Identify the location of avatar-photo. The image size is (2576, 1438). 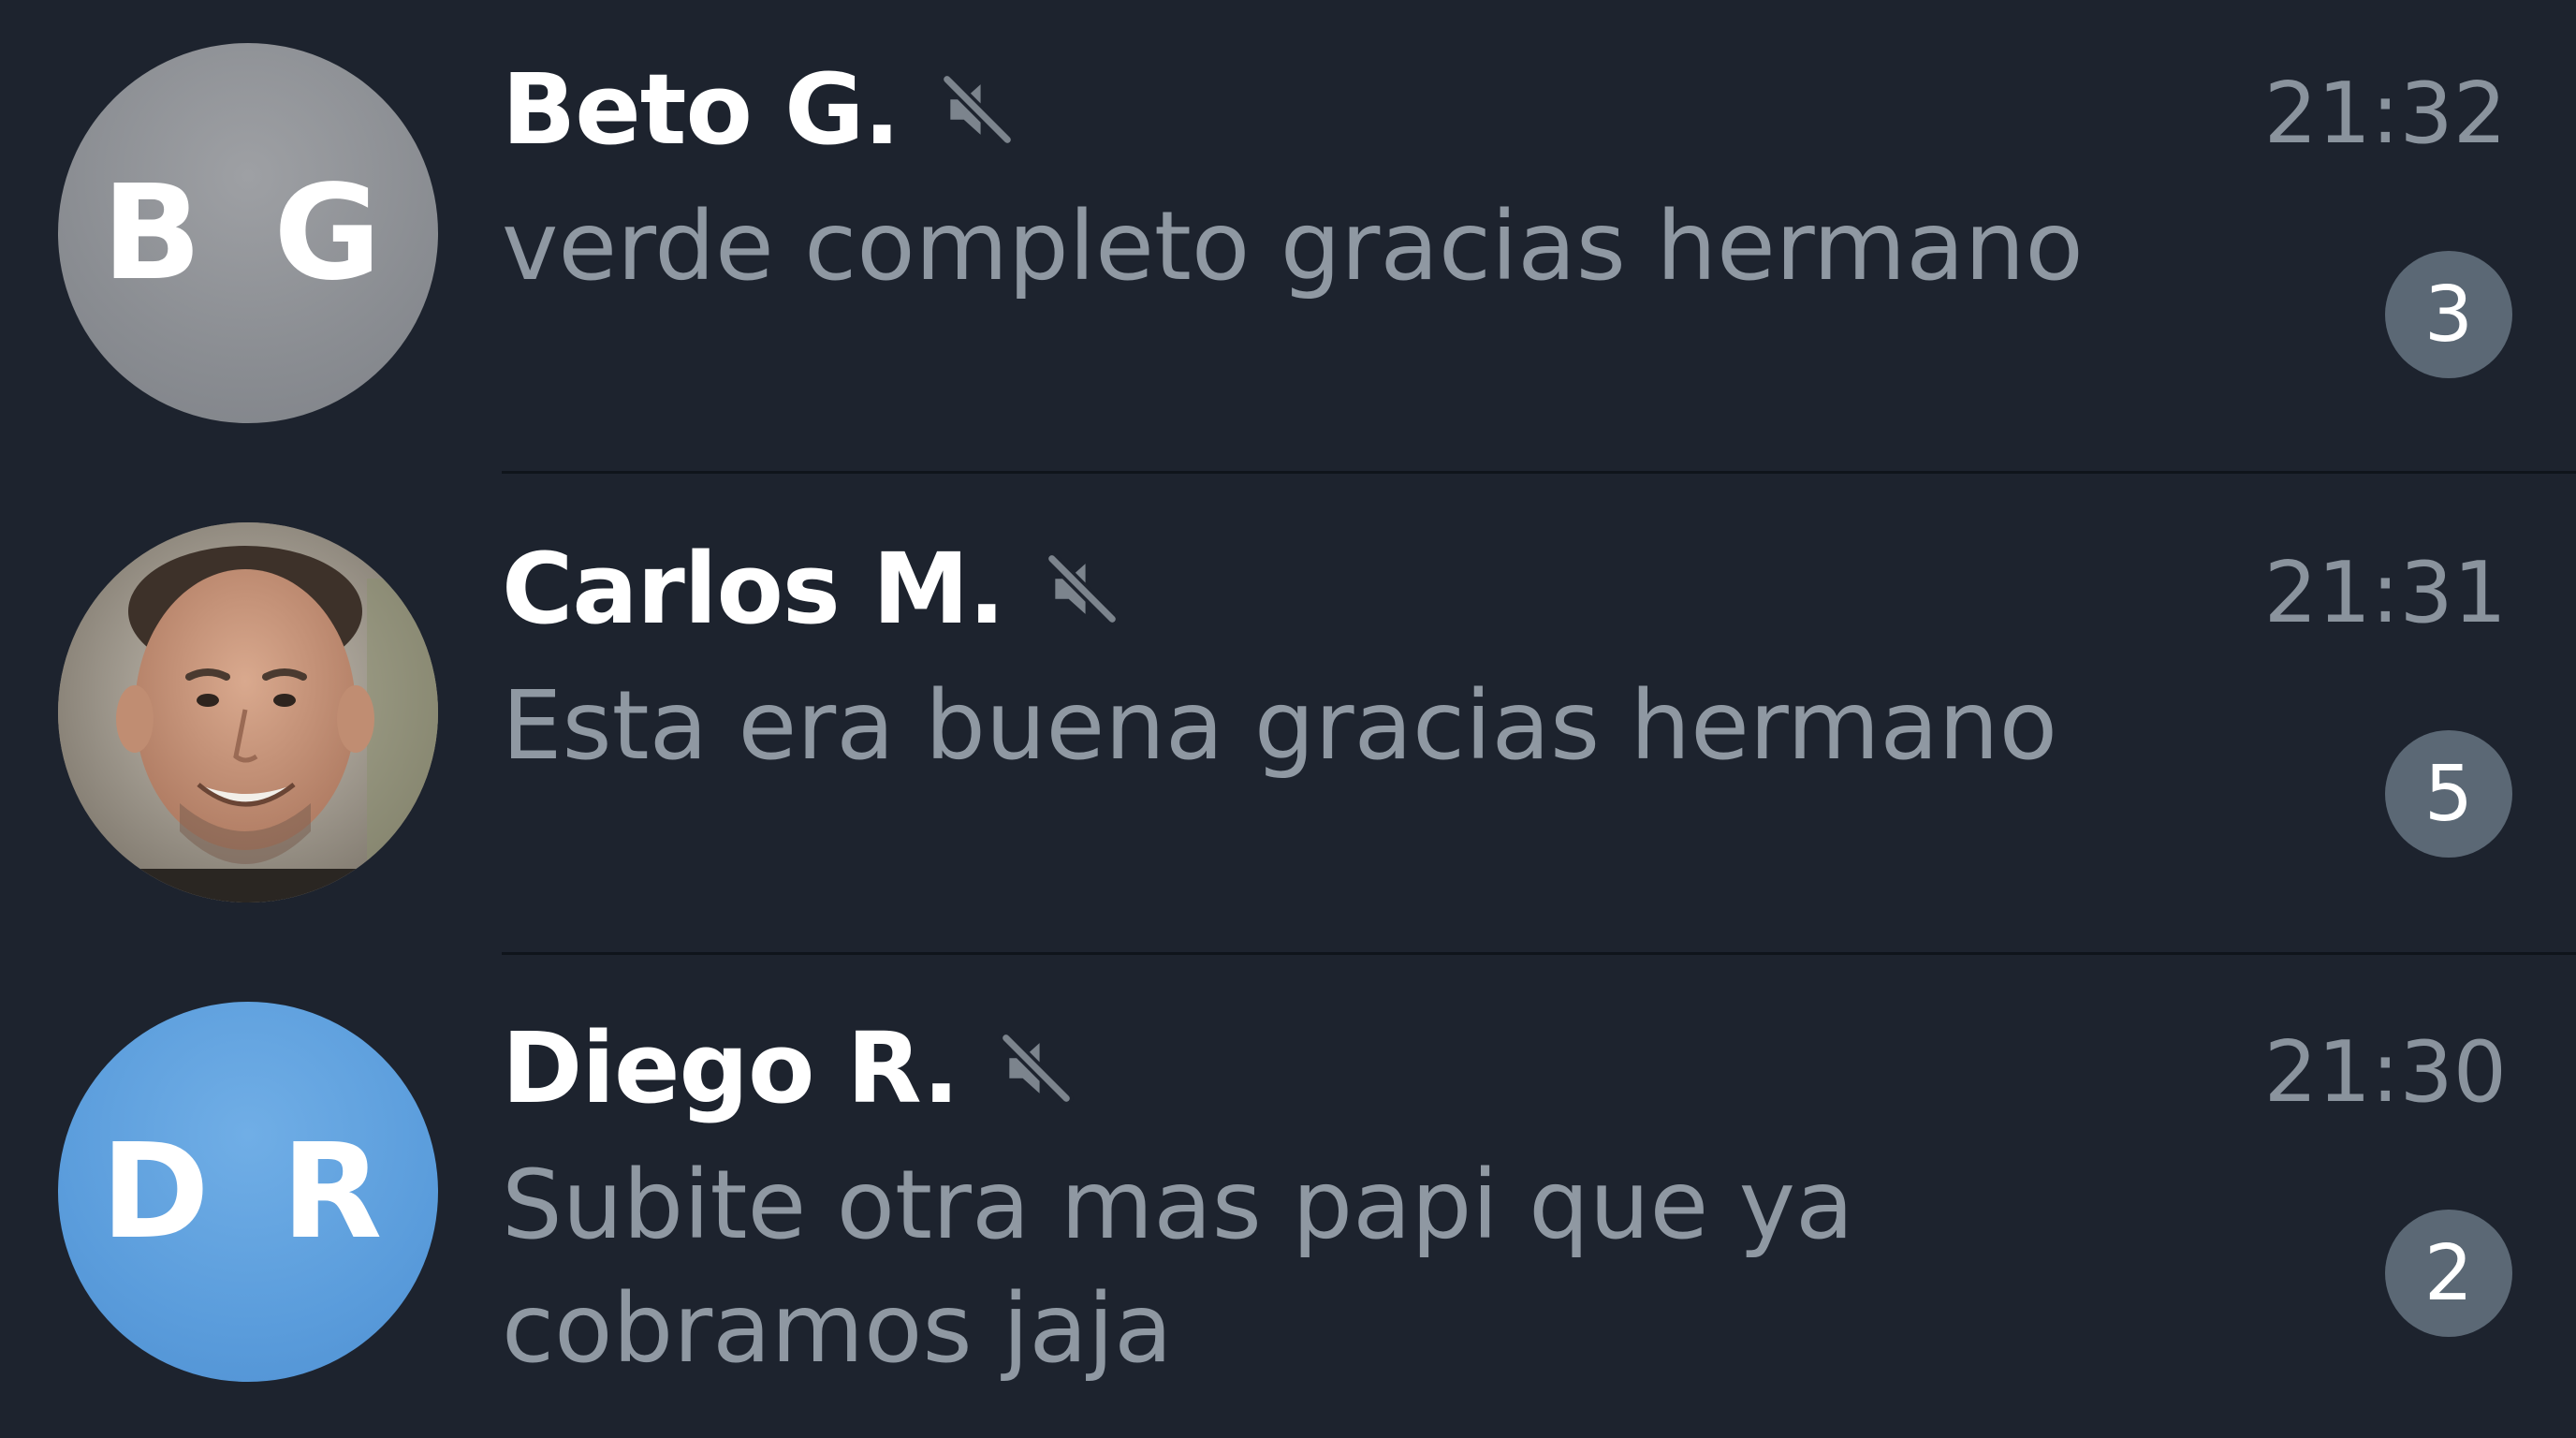
(248, 712).